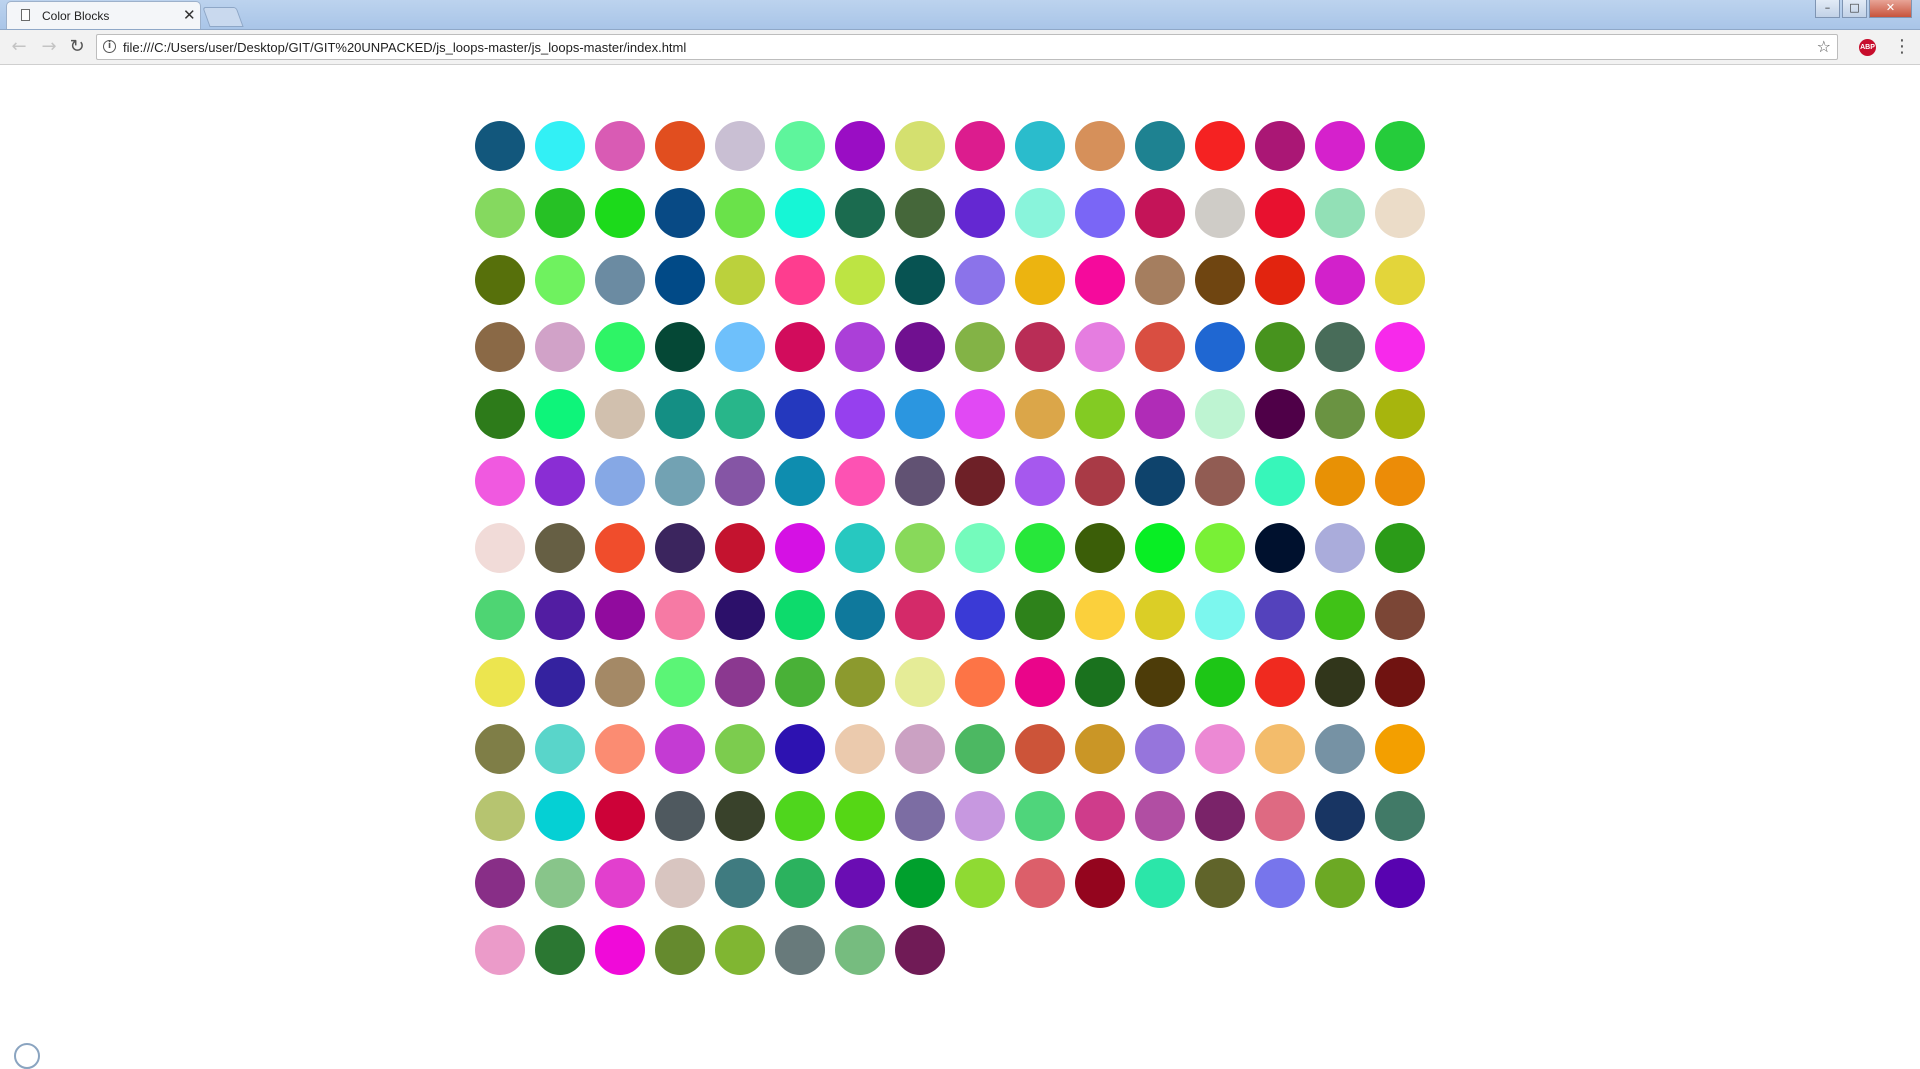 This screenshot has width=1920, height=1069. Describe the element at coordinates (77, 47) in the screenshot. I see `reload-icon: ↻` at that location.